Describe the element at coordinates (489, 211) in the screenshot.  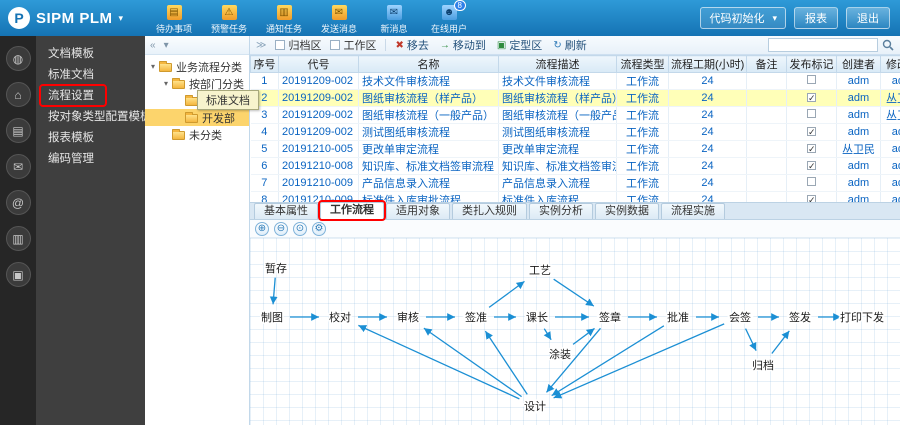
I see `tab-insert-rules: 类扎入规则` at that location.